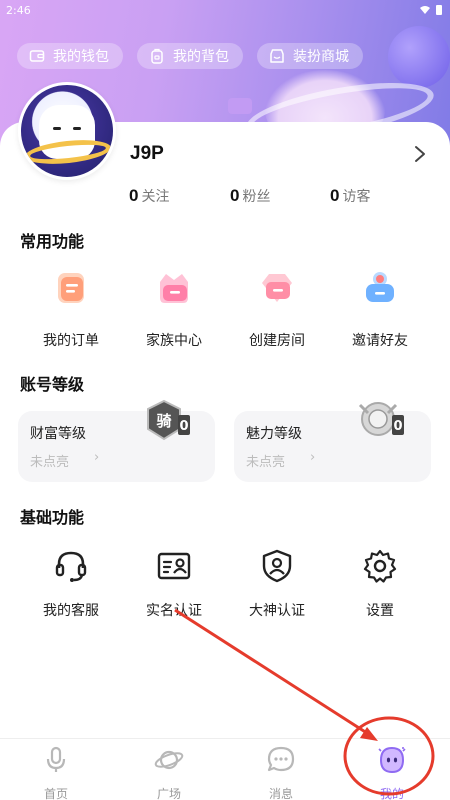 The image size is (450, 800). I want to click on backpack-button: 我的背包, so click(190, 56).